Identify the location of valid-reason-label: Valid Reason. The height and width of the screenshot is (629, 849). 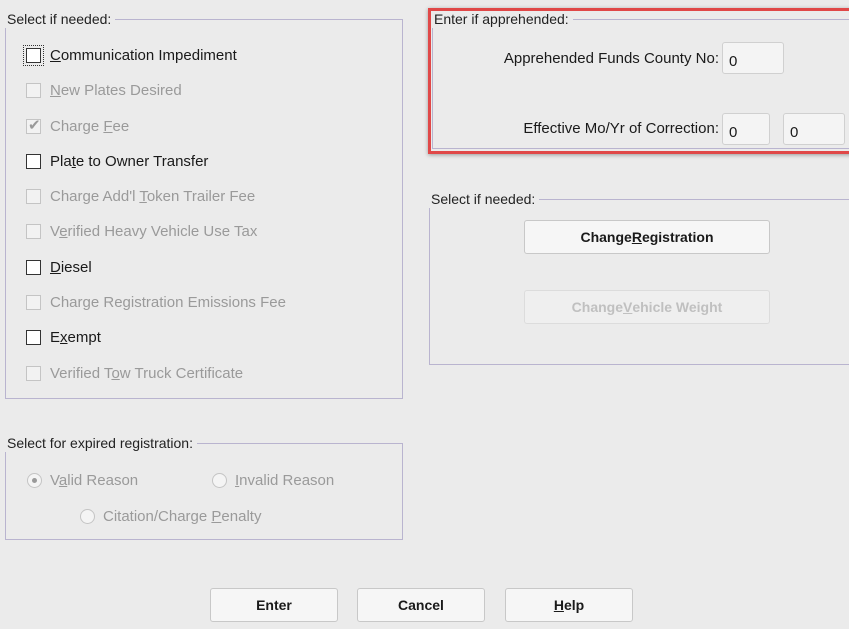
(94, 480).